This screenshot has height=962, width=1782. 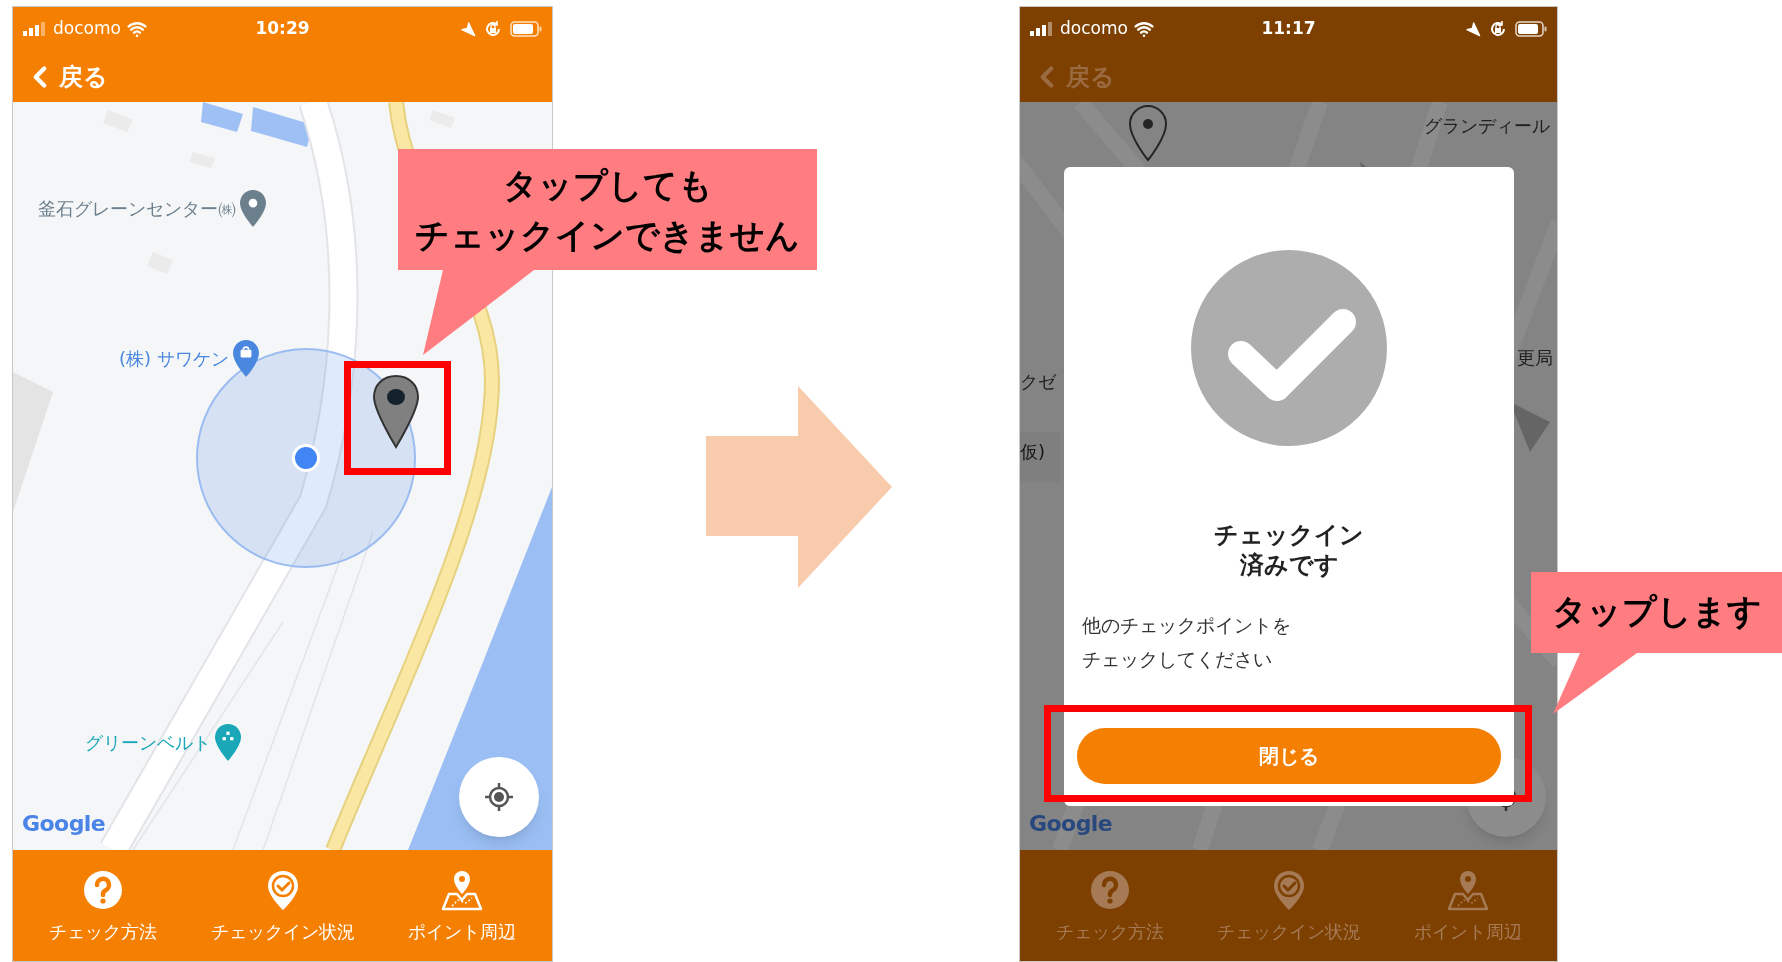 I want to click on map-label: グランディール, so click(x=1487, y=126).